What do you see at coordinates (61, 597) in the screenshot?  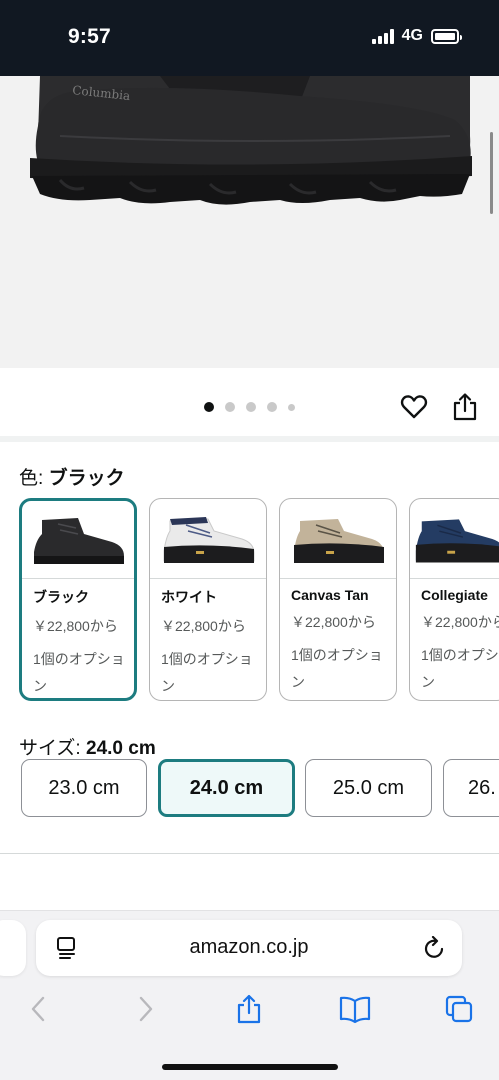 I see `color-option-name: ブラック` at bounding box center [61, 597].